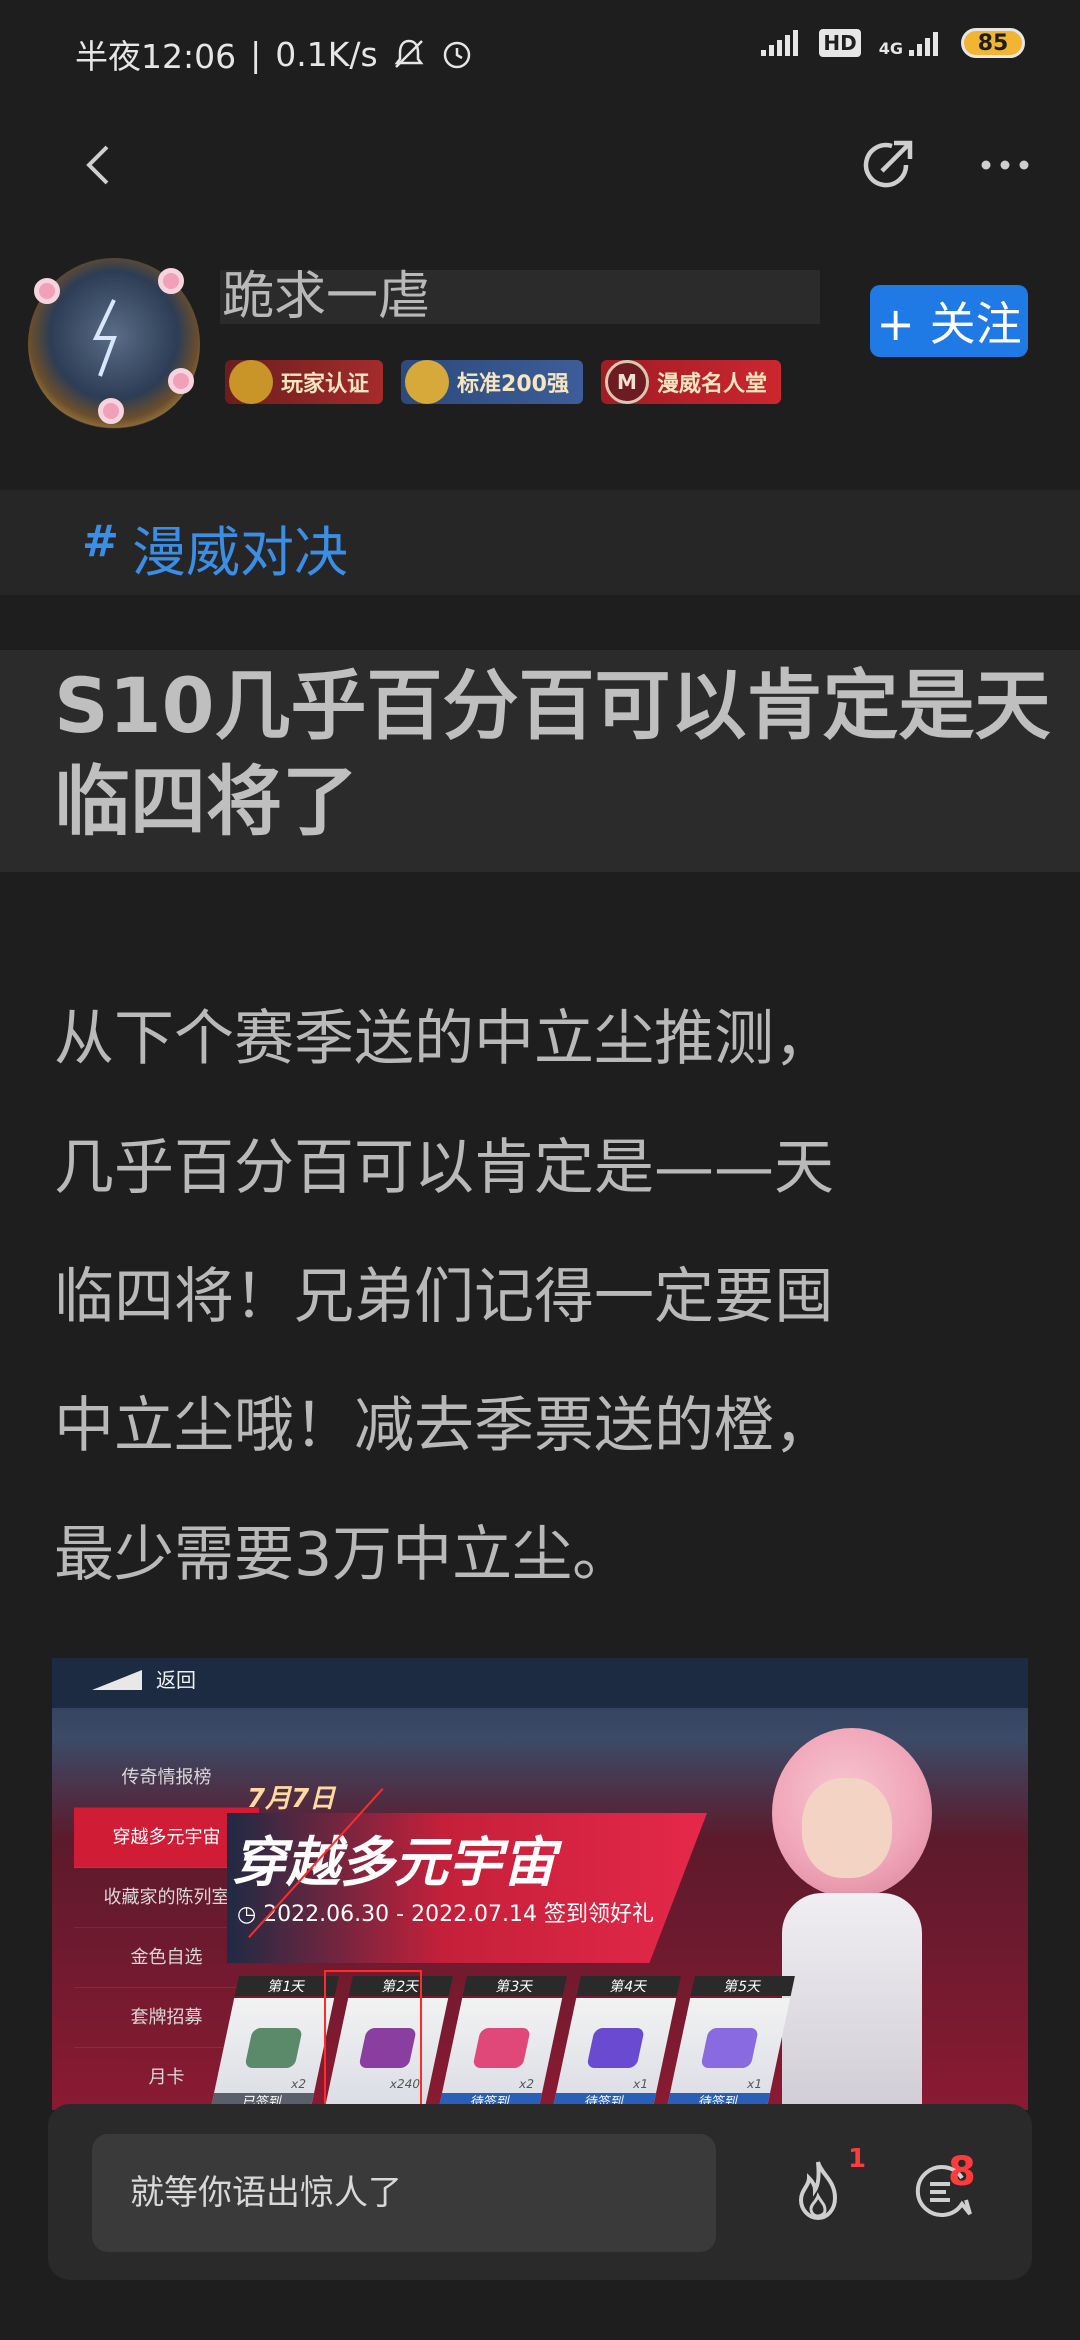 The width and height of the screenshot is (1080, 2340). I want to click on post-body-line: 中立尘哦！减去季票送的橙，, so click(444, 1426).